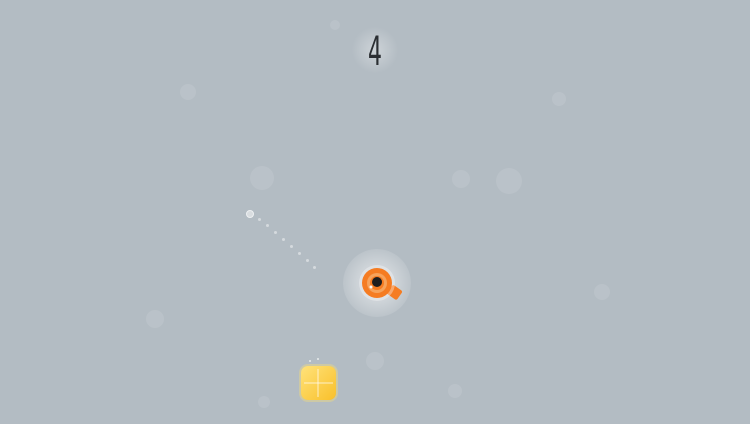 The width and height of the screenshot is (750, 424). I want to click on orange-ring-ship-icon, so click(382, 284).